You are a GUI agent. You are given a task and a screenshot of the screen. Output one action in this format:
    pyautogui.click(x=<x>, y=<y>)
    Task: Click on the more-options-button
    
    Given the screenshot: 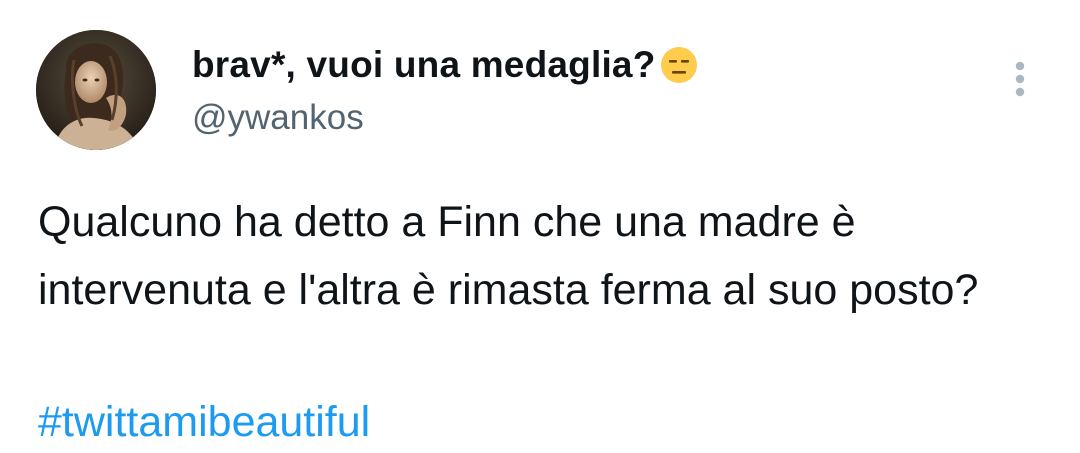 What is the action you would take?
    pyautogui.click(x=1020, y=79)
    